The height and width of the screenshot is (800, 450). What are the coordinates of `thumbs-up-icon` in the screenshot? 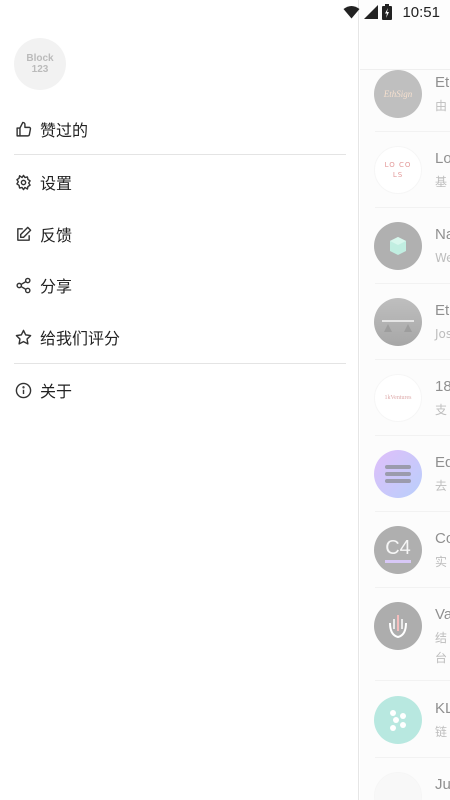 It's located at (23, 129).